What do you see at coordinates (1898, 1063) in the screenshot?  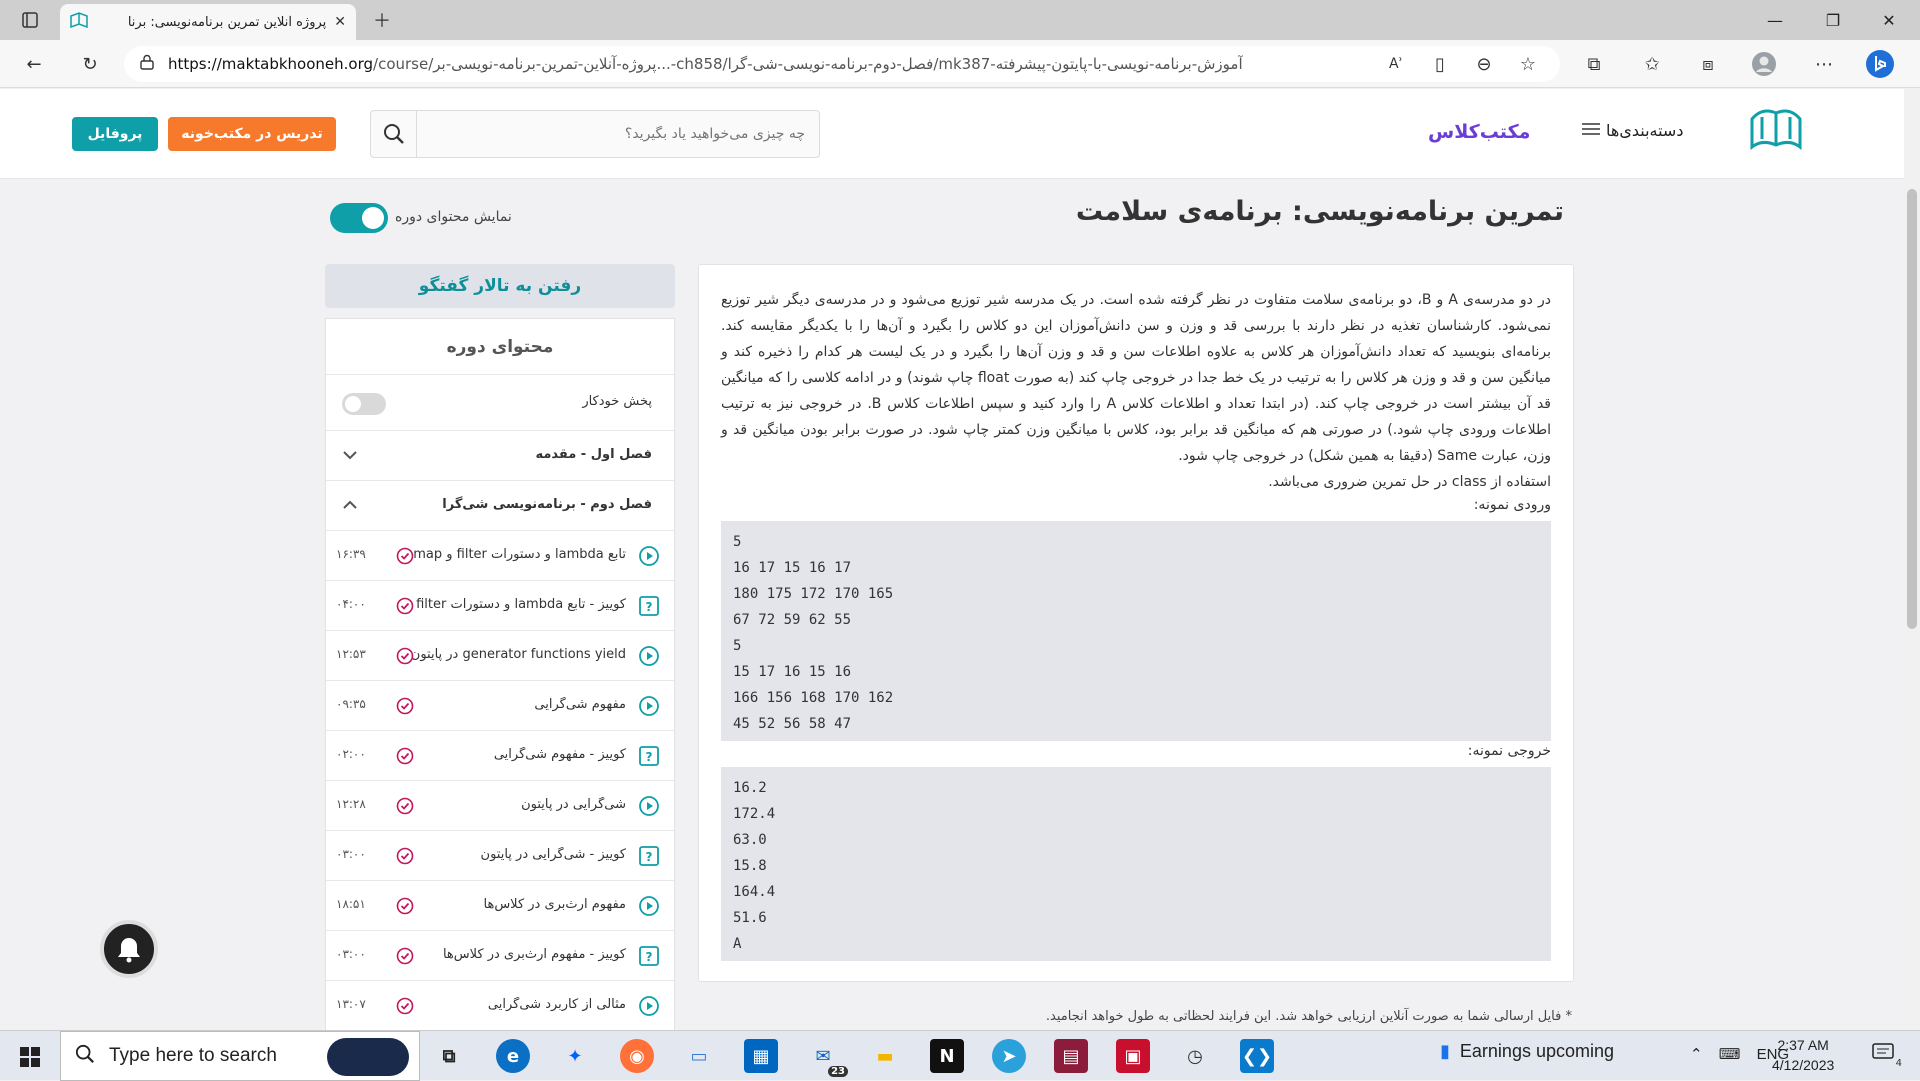 I see `notification-count: 4` at bounding box center [1898, 1063].